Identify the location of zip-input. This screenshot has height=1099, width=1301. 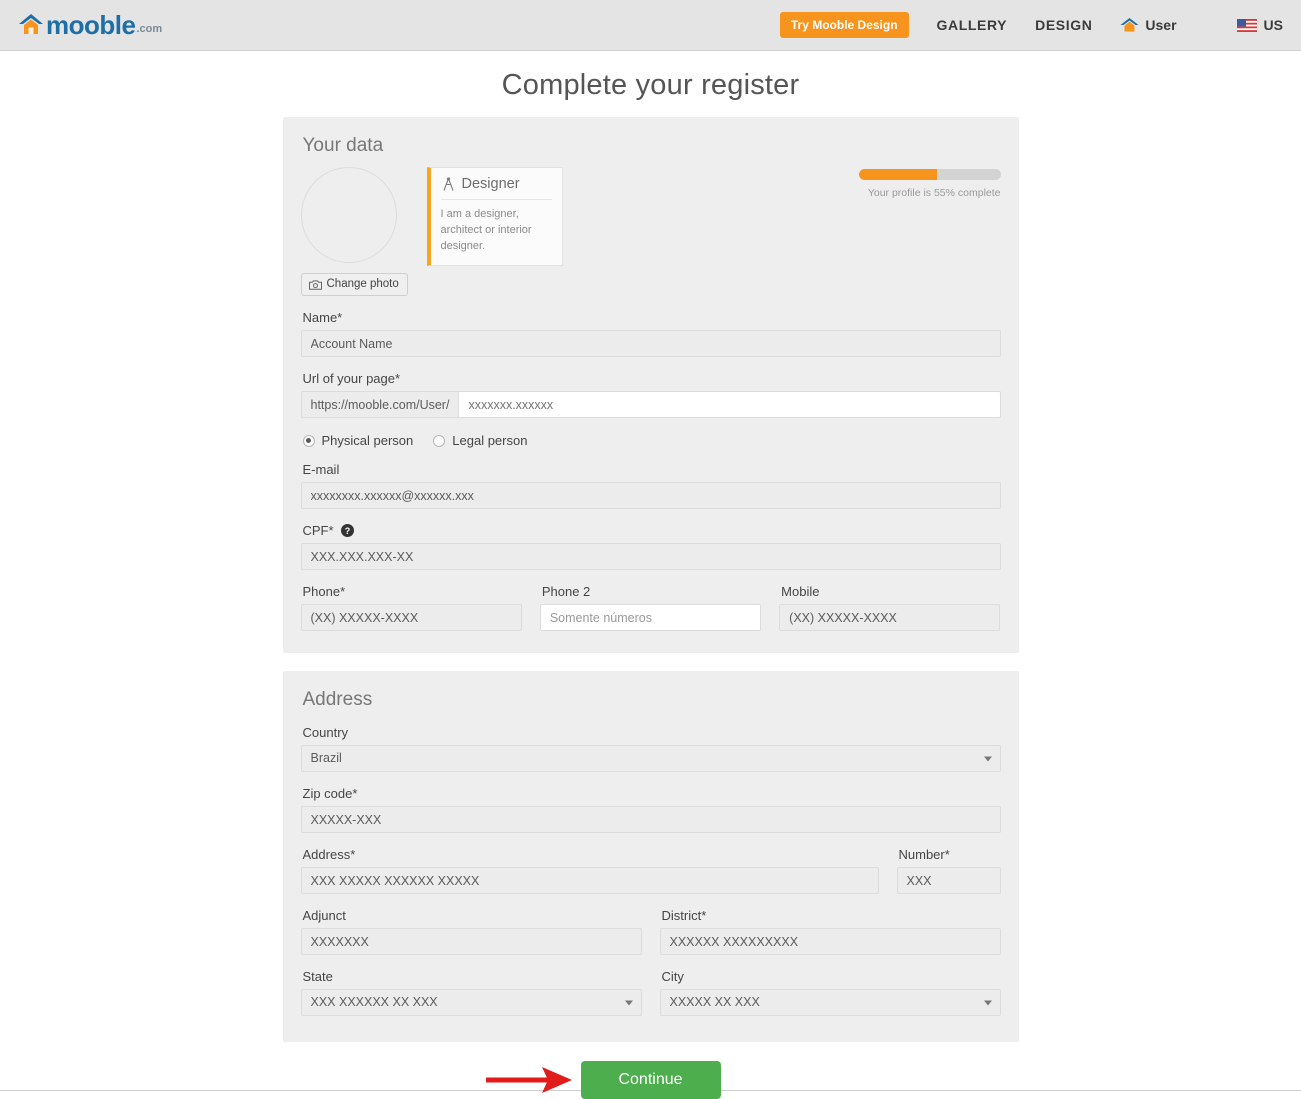
(650, 819).